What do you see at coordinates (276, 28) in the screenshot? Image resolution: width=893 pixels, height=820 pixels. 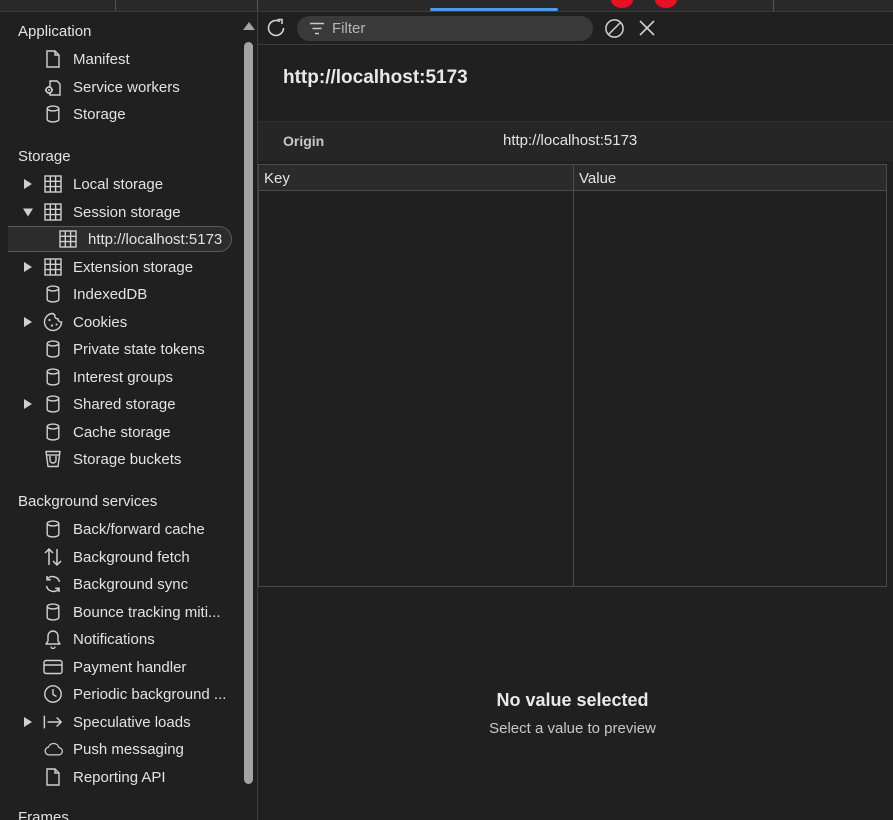 I see `refresh-icon` at bounding box center [276, 28].